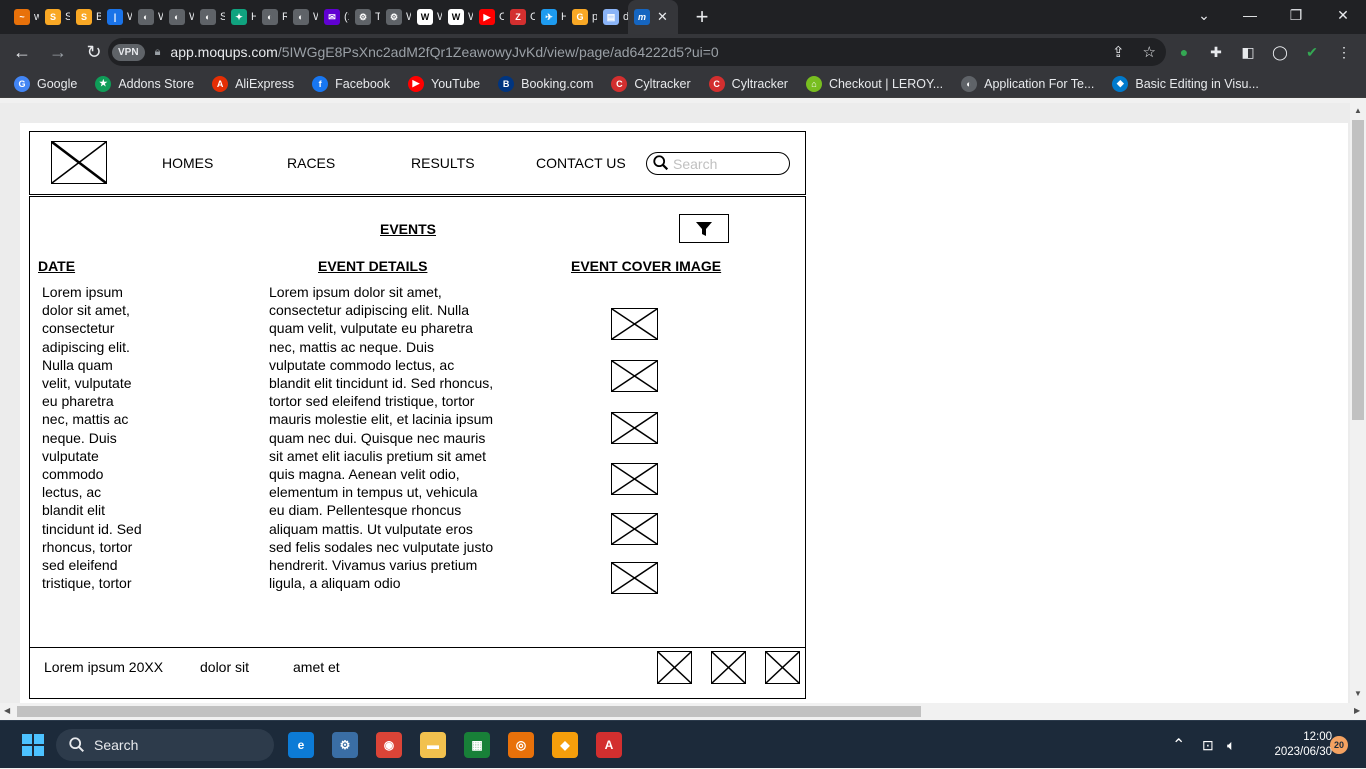 The width and height of the screenshot is (1366, 769). Describe the element at coordinates (1343, 15) in the screenshot. I see `close-window-button: ✕` at that location.